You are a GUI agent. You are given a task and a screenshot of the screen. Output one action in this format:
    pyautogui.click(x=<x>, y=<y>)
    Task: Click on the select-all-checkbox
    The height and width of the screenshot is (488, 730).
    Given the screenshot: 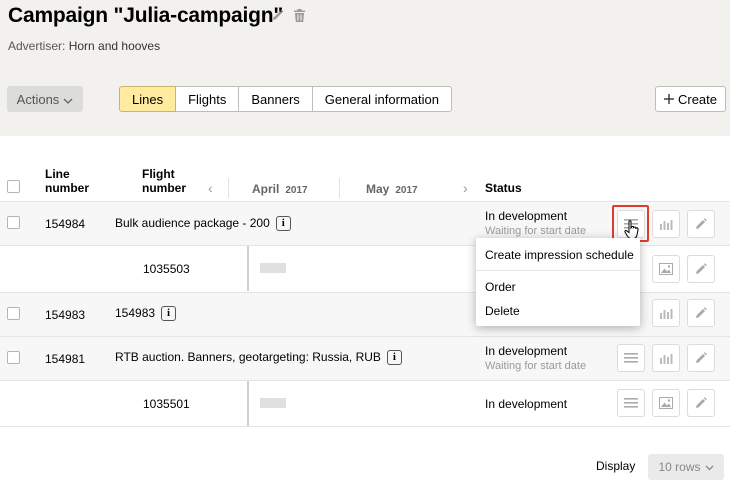 What is the action you would take?
    pyautogui.click(x=13, y=186)
    